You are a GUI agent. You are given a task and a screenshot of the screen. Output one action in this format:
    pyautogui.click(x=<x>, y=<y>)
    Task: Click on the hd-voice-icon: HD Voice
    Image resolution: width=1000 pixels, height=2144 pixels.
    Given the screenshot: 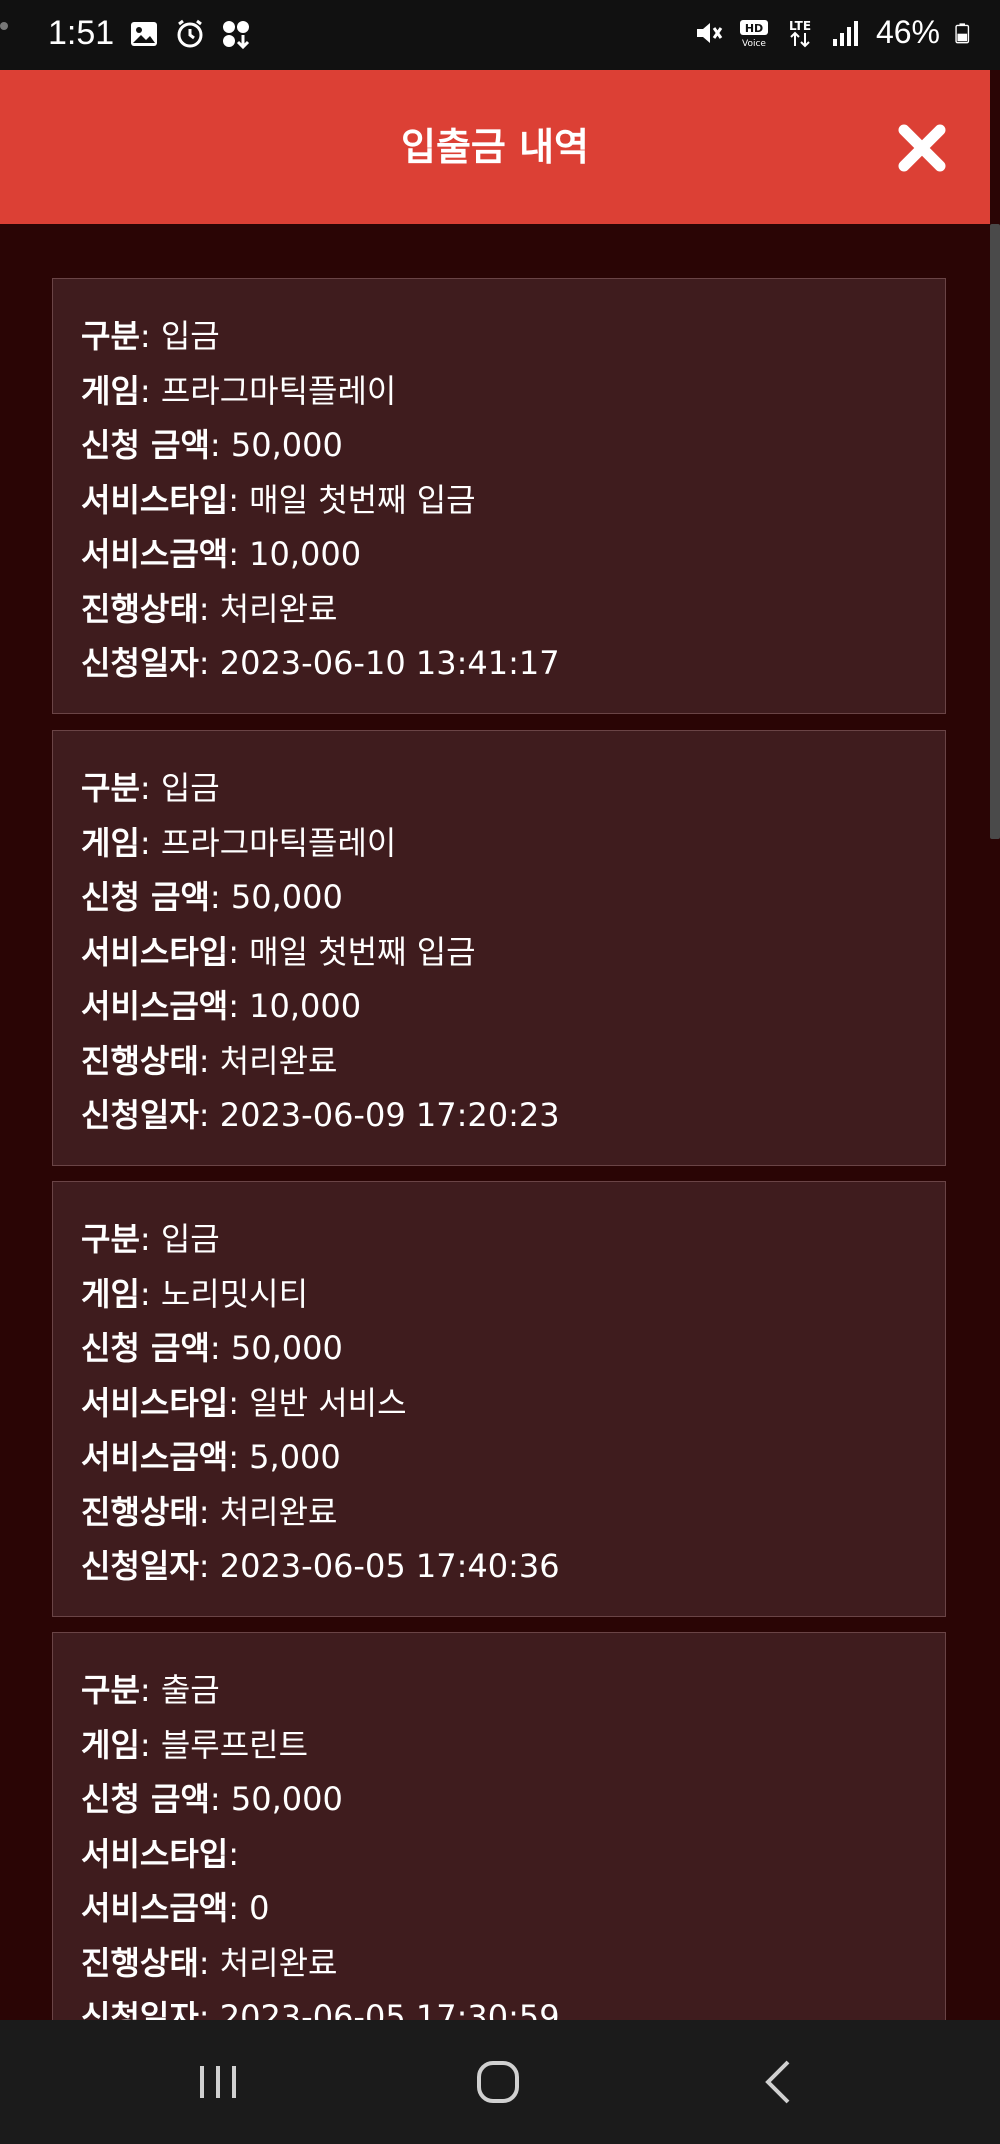 What is the action you would take?
    pyautogui.click(x=753, y=34)
    